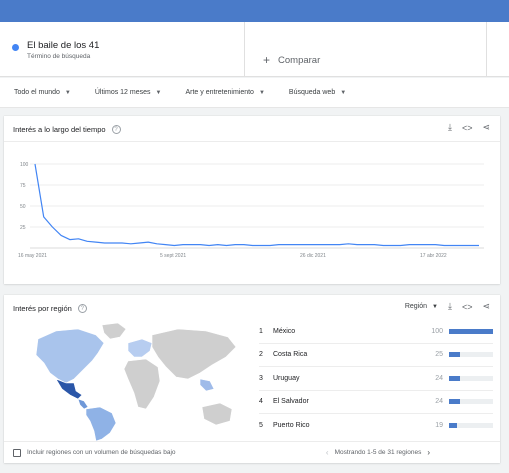 This screenshot has width=509, height=473. I want to click on map-mexico, so click(69, 389).